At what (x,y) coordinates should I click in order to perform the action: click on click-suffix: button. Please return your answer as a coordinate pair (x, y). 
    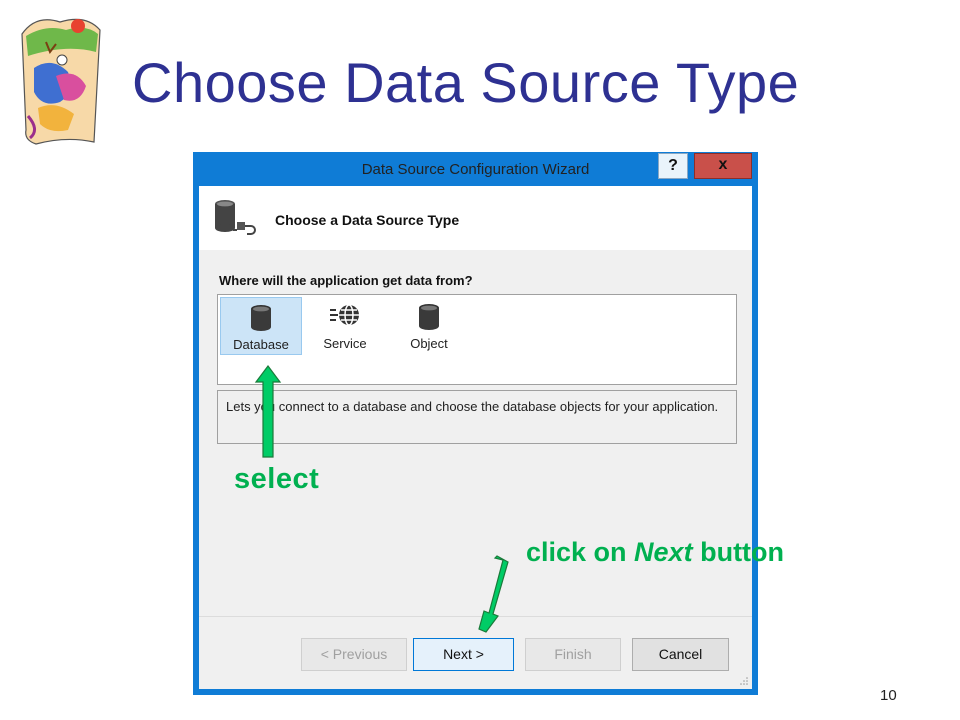
    Looking at the image, I should click on (738, 552).